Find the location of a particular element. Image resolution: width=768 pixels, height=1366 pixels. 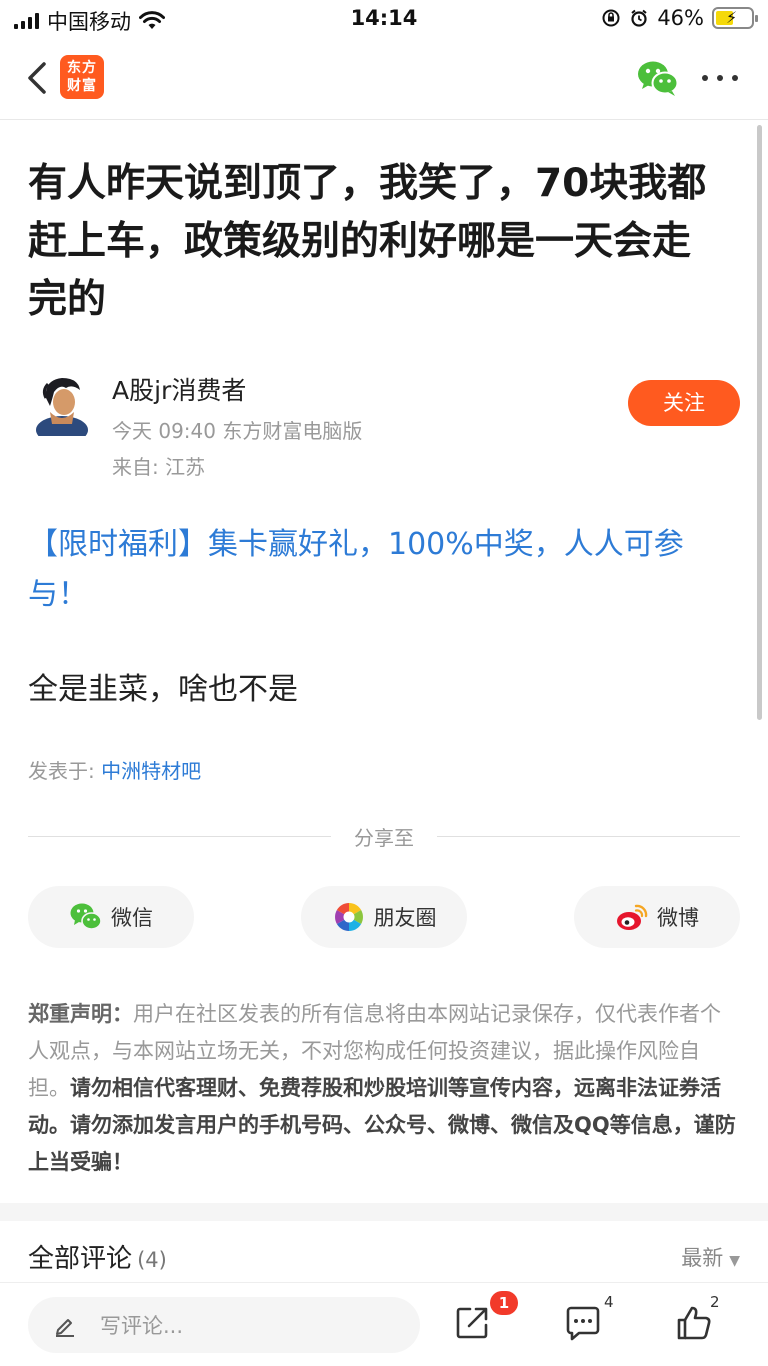

post-location: 来自: 江苏 is located at coordinates (159, 467).